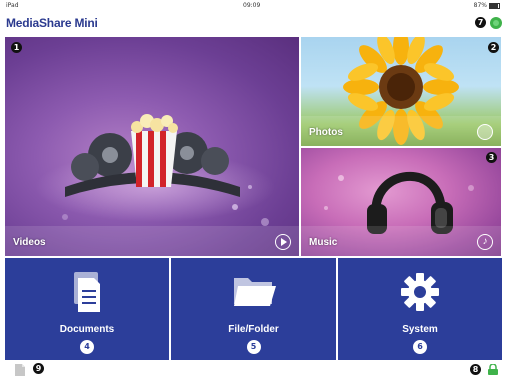 Image resolution: width=506 pixels, height=379 pixels. What do you see at coordinates (401, 202) in the screenshot?
I see `music-tile: Music ♪` at bounding box center [401, 202].